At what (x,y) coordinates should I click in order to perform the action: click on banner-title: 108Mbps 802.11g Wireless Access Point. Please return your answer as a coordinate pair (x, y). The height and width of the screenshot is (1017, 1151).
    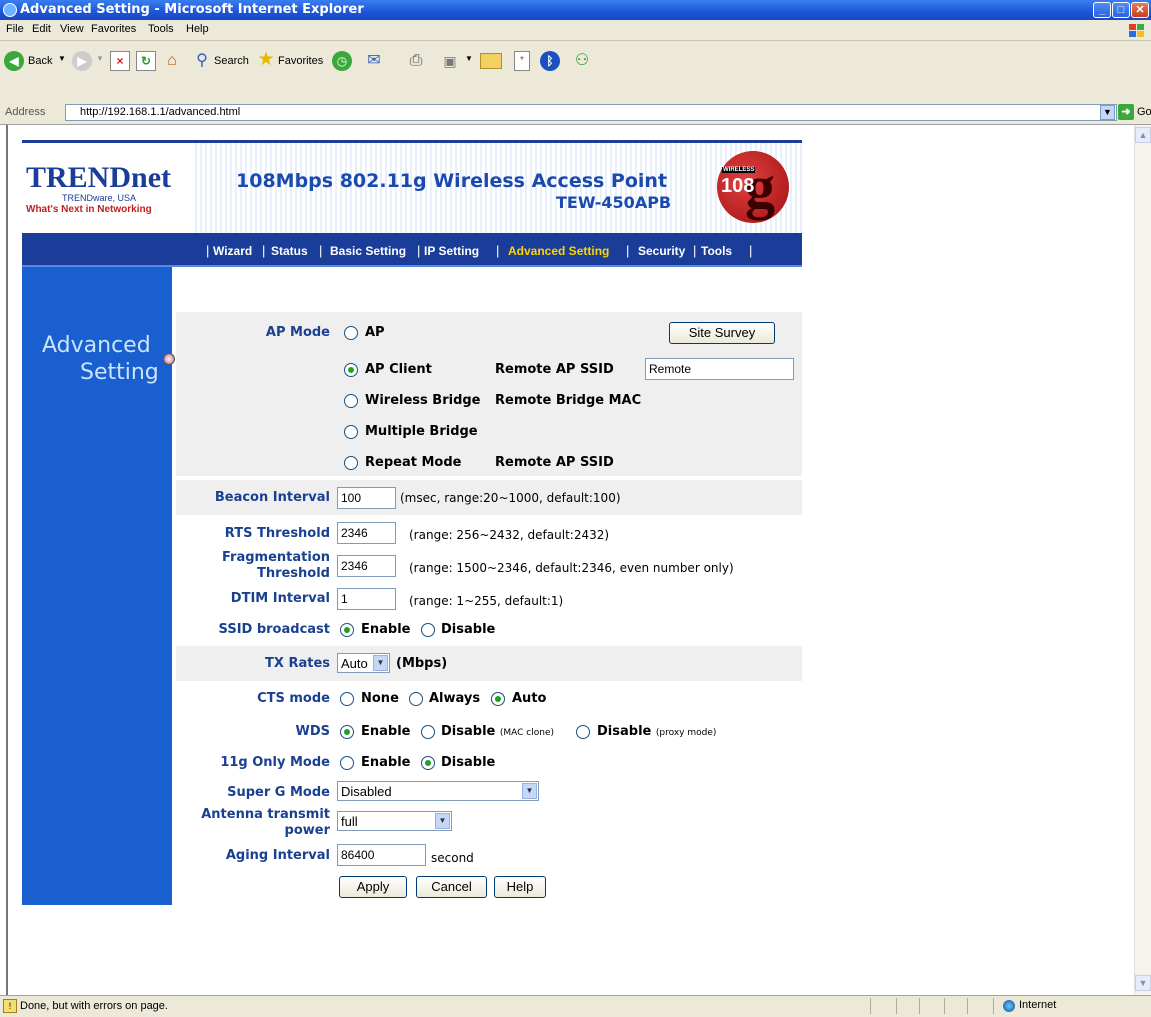
    Looking at the image, I should click on (452, 181).